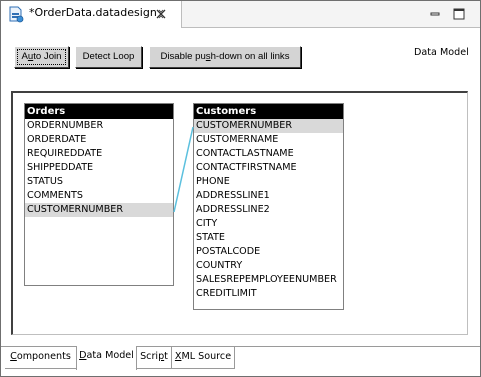 The width and height of the screenshot is (481, 377). What do you see at coordinates (203, 358) in the screenshot?
I see `tab-xml-source: XML Source` at bounding box center [203, 358].